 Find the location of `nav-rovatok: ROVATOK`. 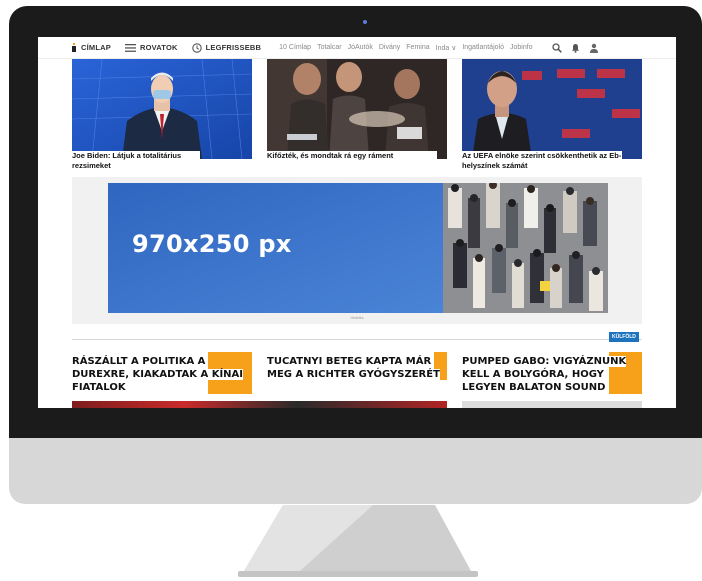

nav-rovatok: ROVATOK is located at coordinates (151, 47).